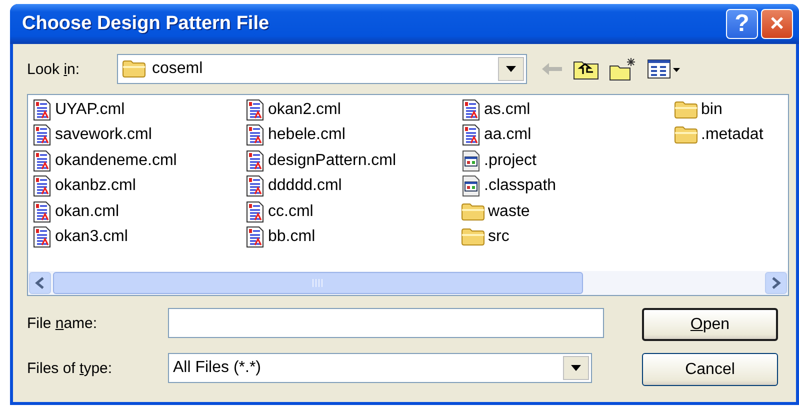  I want to click on file-item: cc.cml, so click(353, 211).